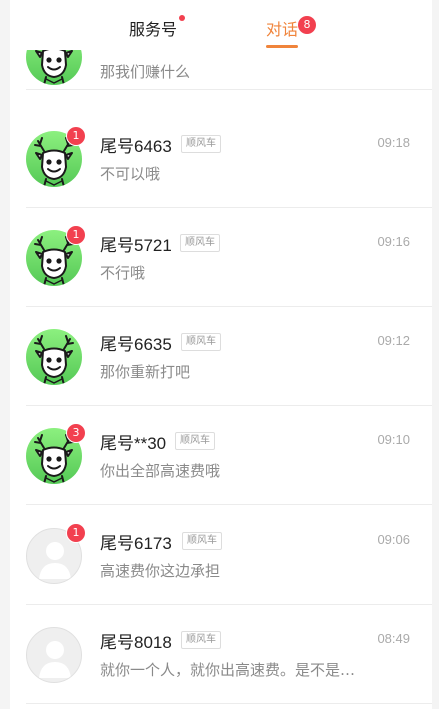 The image size is (439, 709). What do you see at coordinates (221, 25) in the screenshot?
I see `tab-bar: 服务号 对话 8` at bounding box center [221, 25].